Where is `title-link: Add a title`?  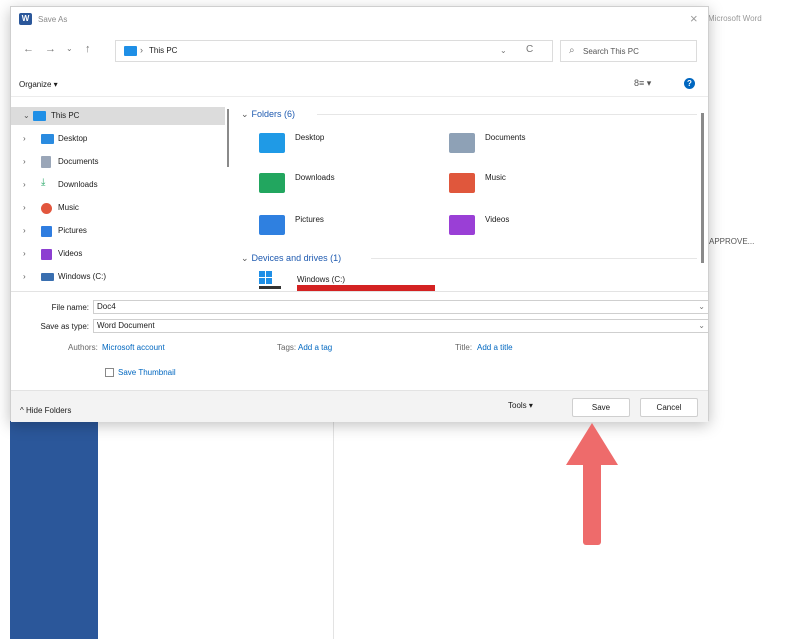
title-link: Add a title is located at coordinates (495, 347).